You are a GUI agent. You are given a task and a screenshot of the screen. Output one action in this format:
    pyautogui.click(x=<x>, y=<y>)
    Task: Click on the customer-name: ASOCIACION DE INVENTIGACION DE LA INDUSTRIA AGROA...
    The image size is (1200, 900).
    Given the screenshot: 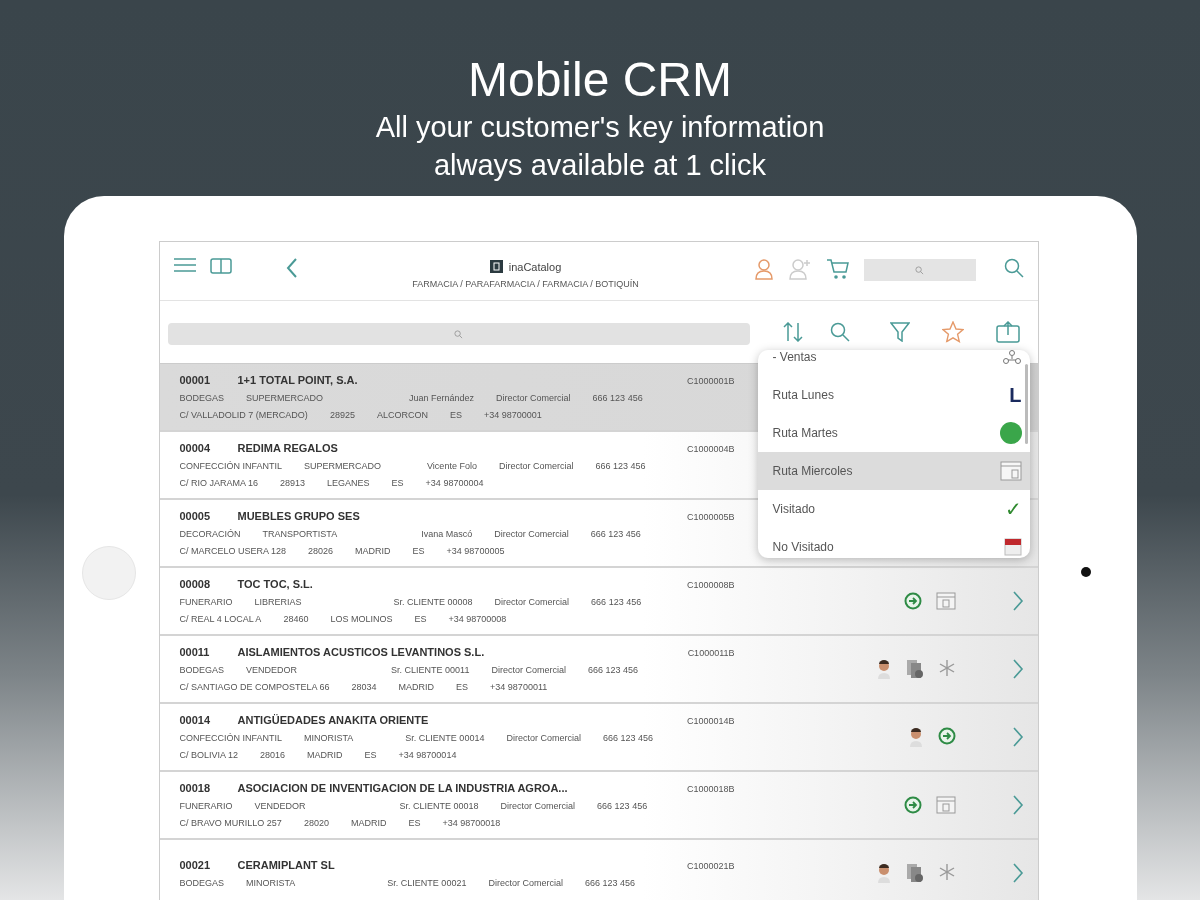 What is the action you would take?
    pyautogui.click(x=403, y=788)
    